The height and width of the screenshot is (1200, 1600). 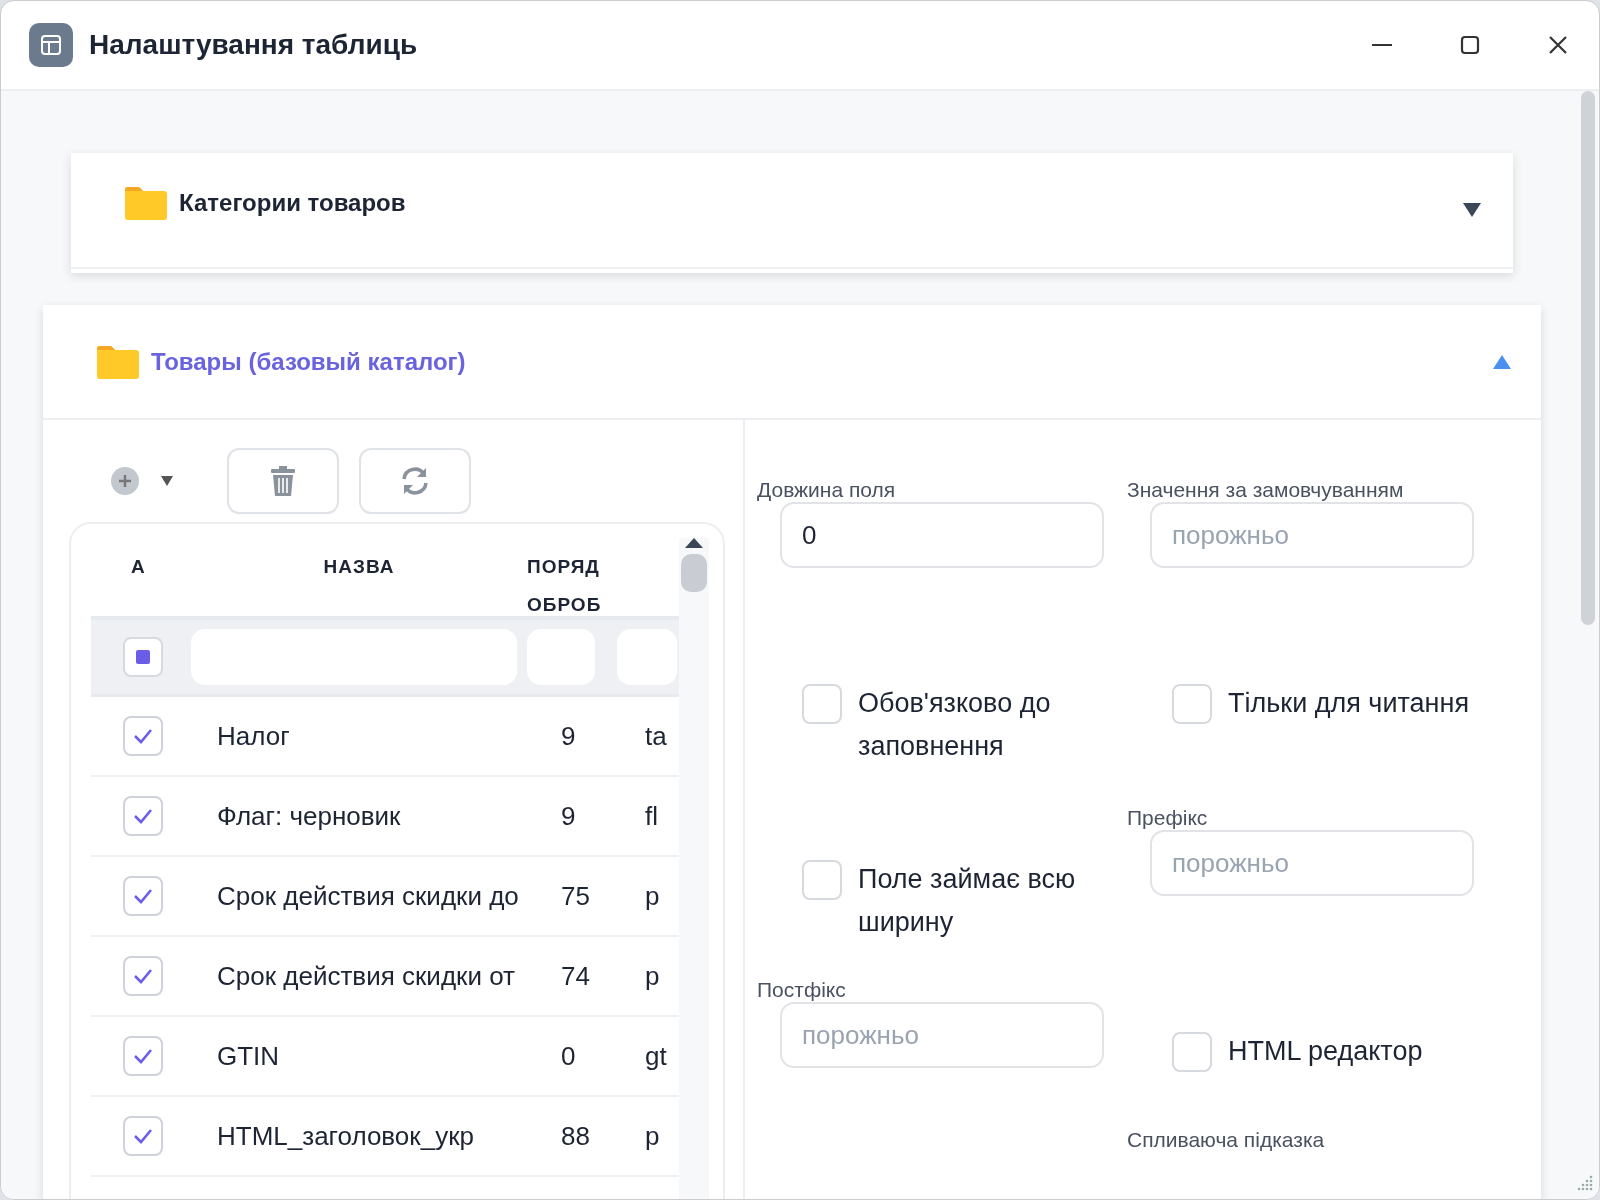 What do you see at coordinates (309, 816) in the screenshot?
I see `table-cell-text: Флаг: черновик` at bounding box center [309, 816].